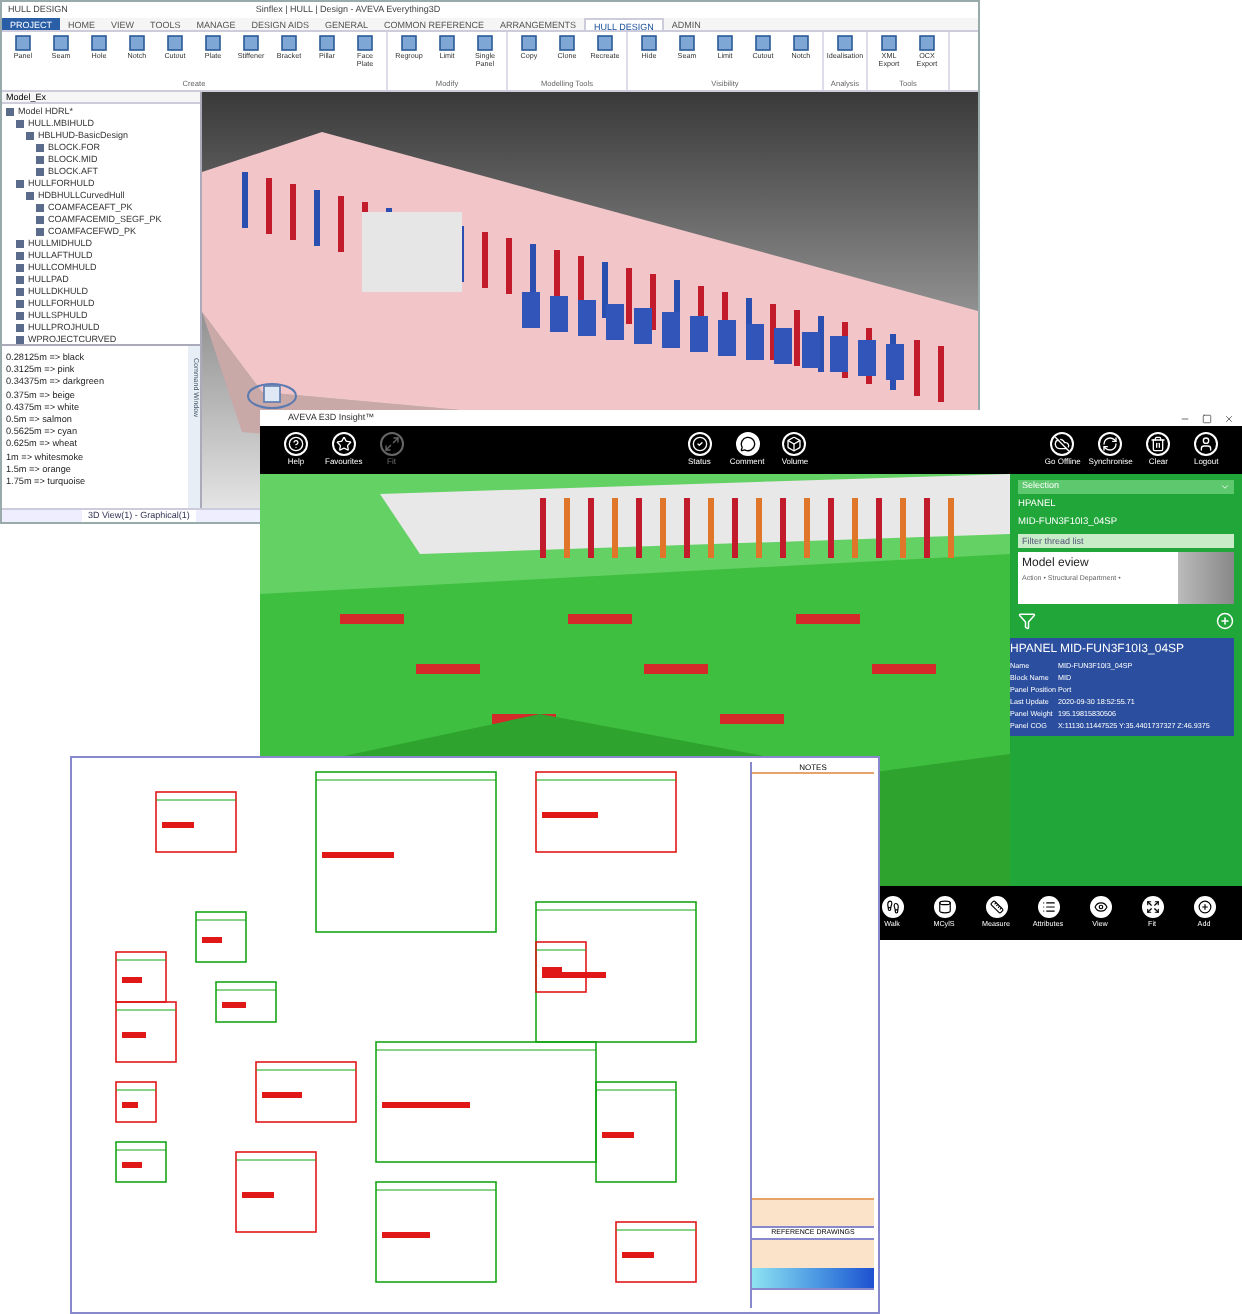  What do you see at coordinates (1048, 907) in the screenshot?
I see `list-icon` at bounding box center [1048, 907].